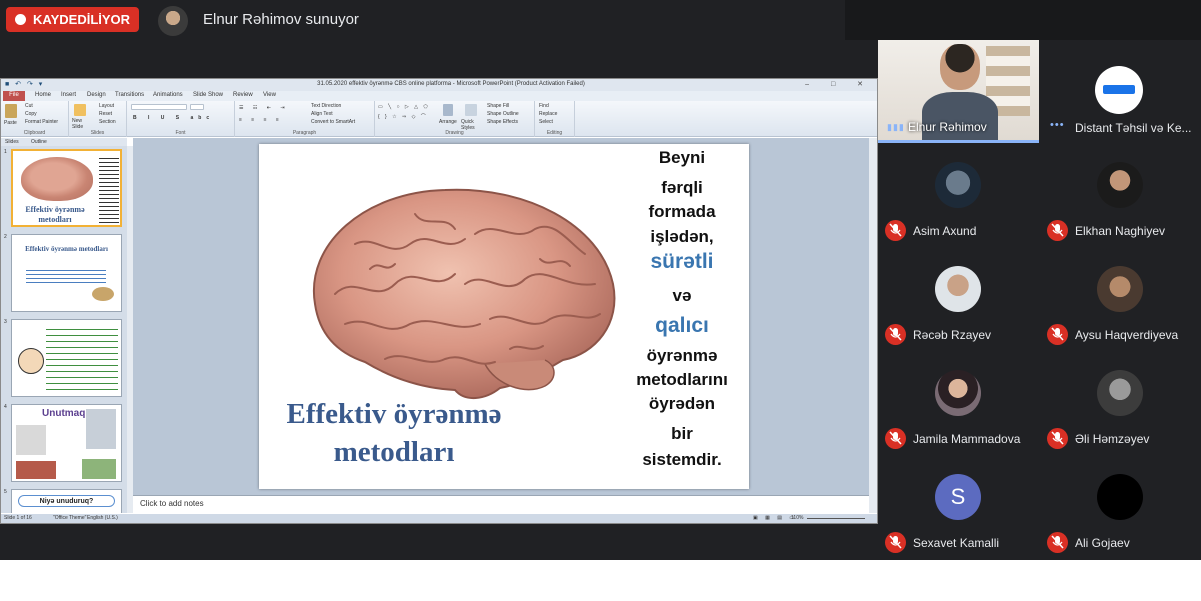  What do you see at coordinates (109, 189) in the screenshot?
I see `thumbnail-text-lines` at bounding box center [109, 189].